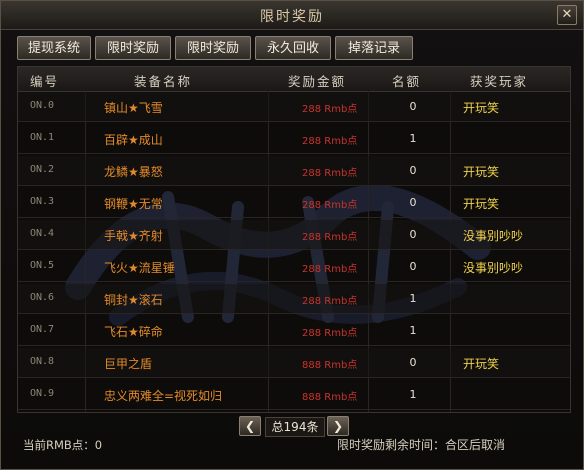 The width and height of the screenshot is (584, 470). I want to click on current-rmb-points: 当前RMB点：0, so click(63, 445).